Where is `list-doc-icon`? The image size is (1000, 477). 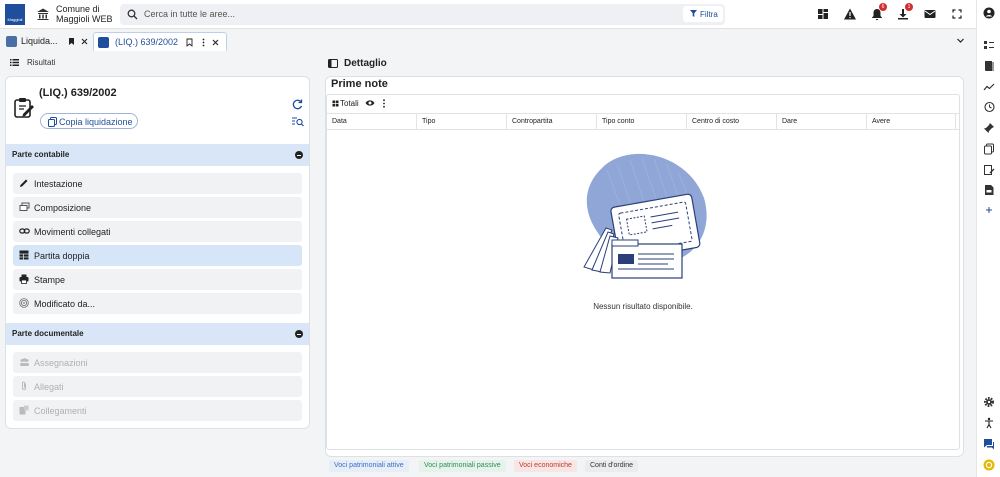
list-doc-icon is located at coordinates (11, 41).